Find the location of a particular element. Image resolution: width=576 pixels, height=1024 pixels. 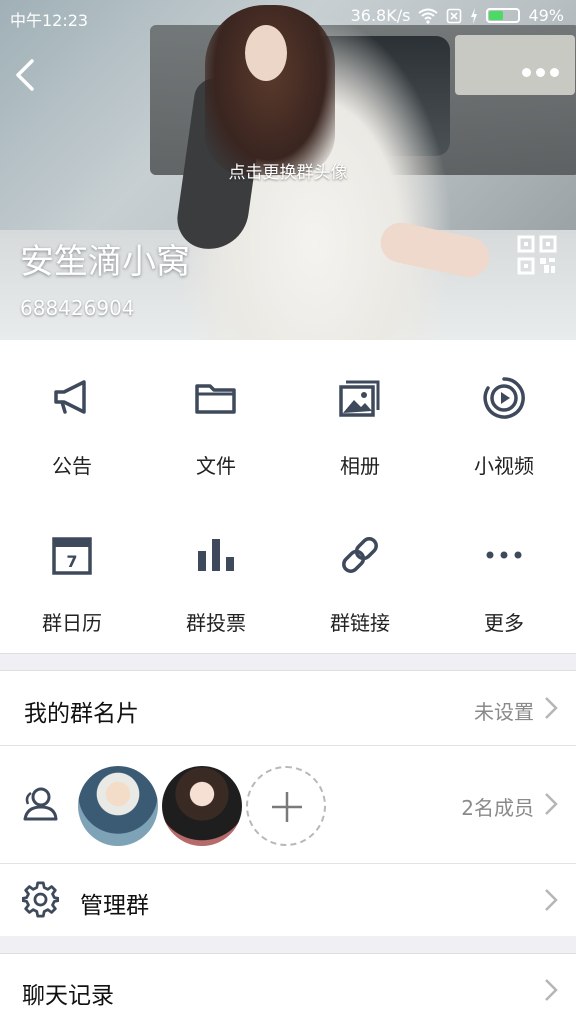

chat-history-row: 聊天记录 is located at coordinates (288, 988).